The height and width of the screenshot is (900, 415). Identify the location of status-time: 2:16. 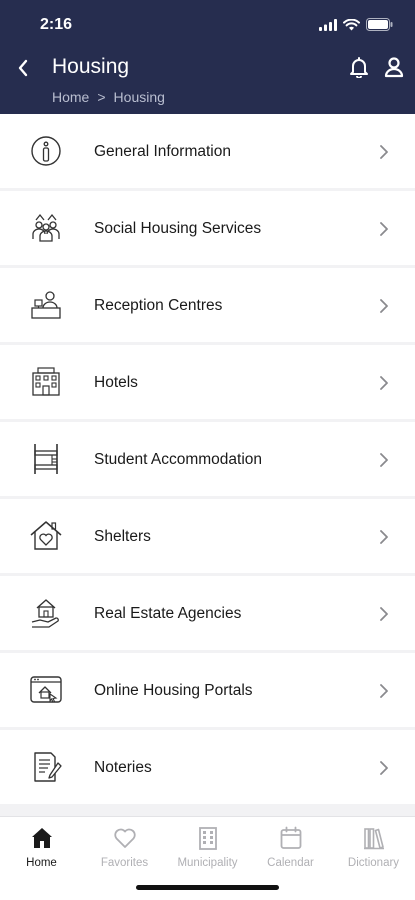
(56, 24).